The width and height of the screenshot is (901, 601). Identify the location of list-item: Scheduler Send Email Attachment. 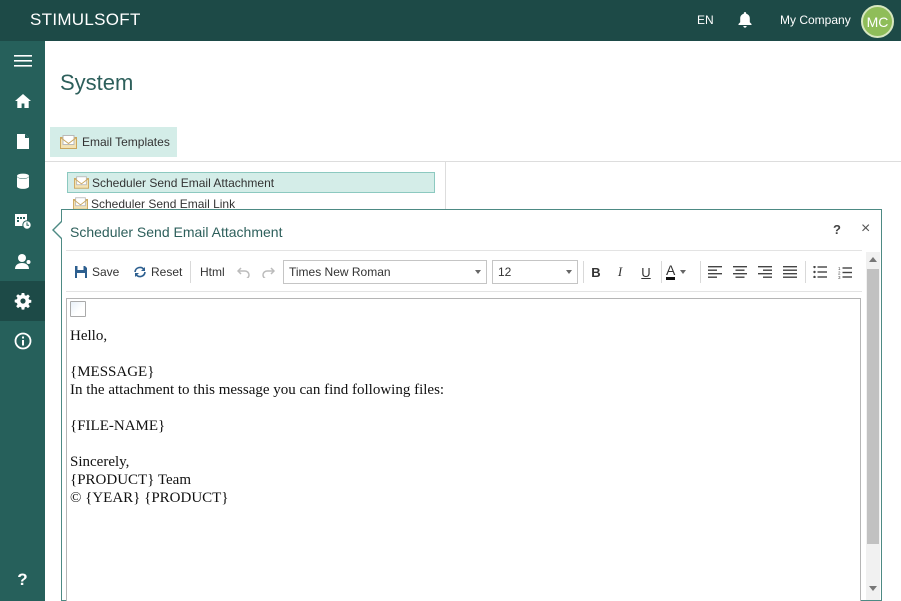
(251, 182).